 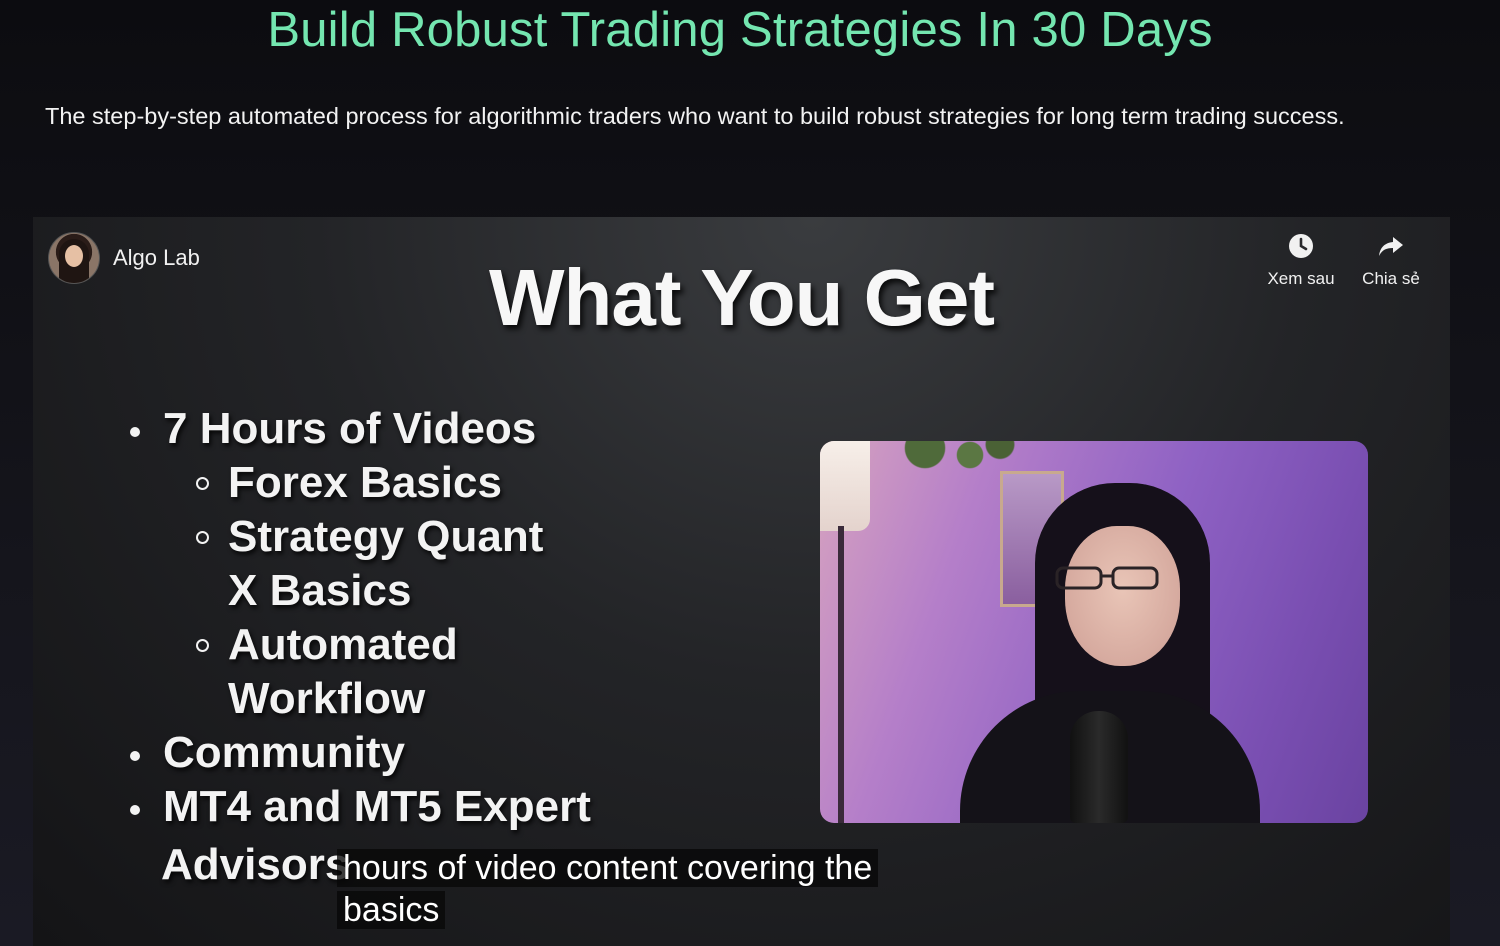 What do you see at coordinates (1094, 632) in the screenshot?
I see `presenter-webcam` at bounding box center [1094, 632].